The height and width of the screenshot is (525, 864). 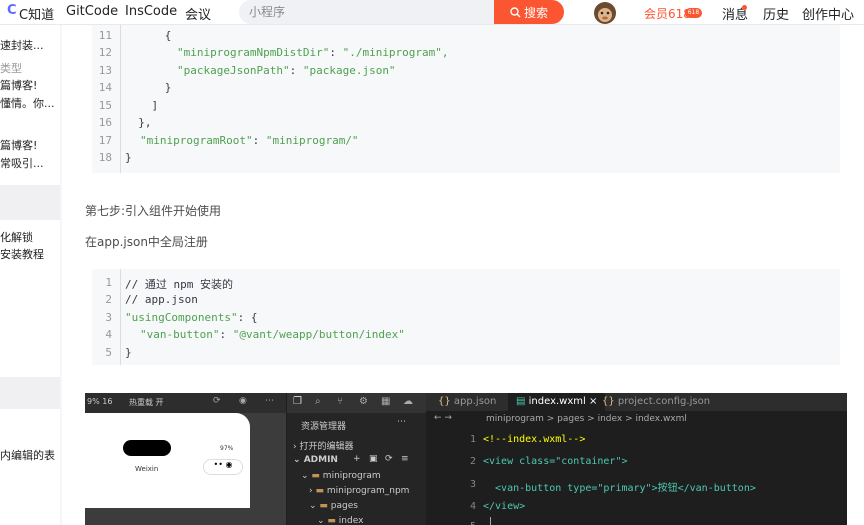 What do you see at coordinates (472, 506) in the screenshot?
I see `line-number: 4` at bounding box center [472, 506].